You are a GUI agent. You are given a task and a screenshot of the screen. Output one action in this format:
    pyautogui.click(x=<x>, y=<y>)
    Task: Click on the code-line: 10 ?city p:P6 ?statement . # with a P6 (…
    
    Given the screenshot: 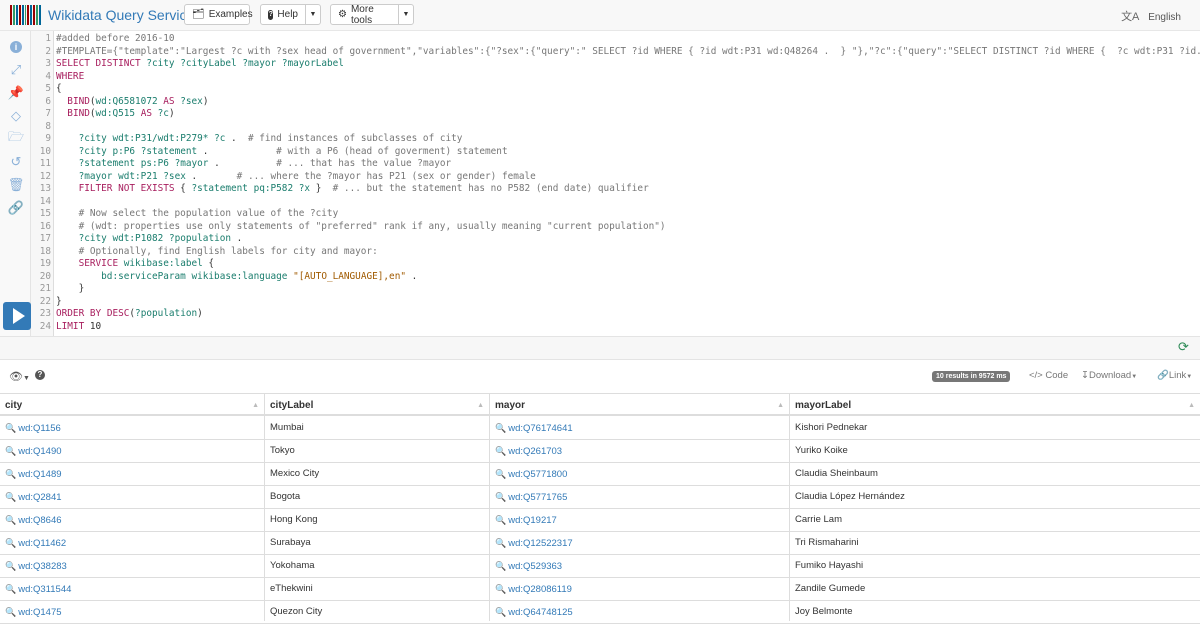 What is the action you would take?
    pyautogui.click(x=615, y=152)
    